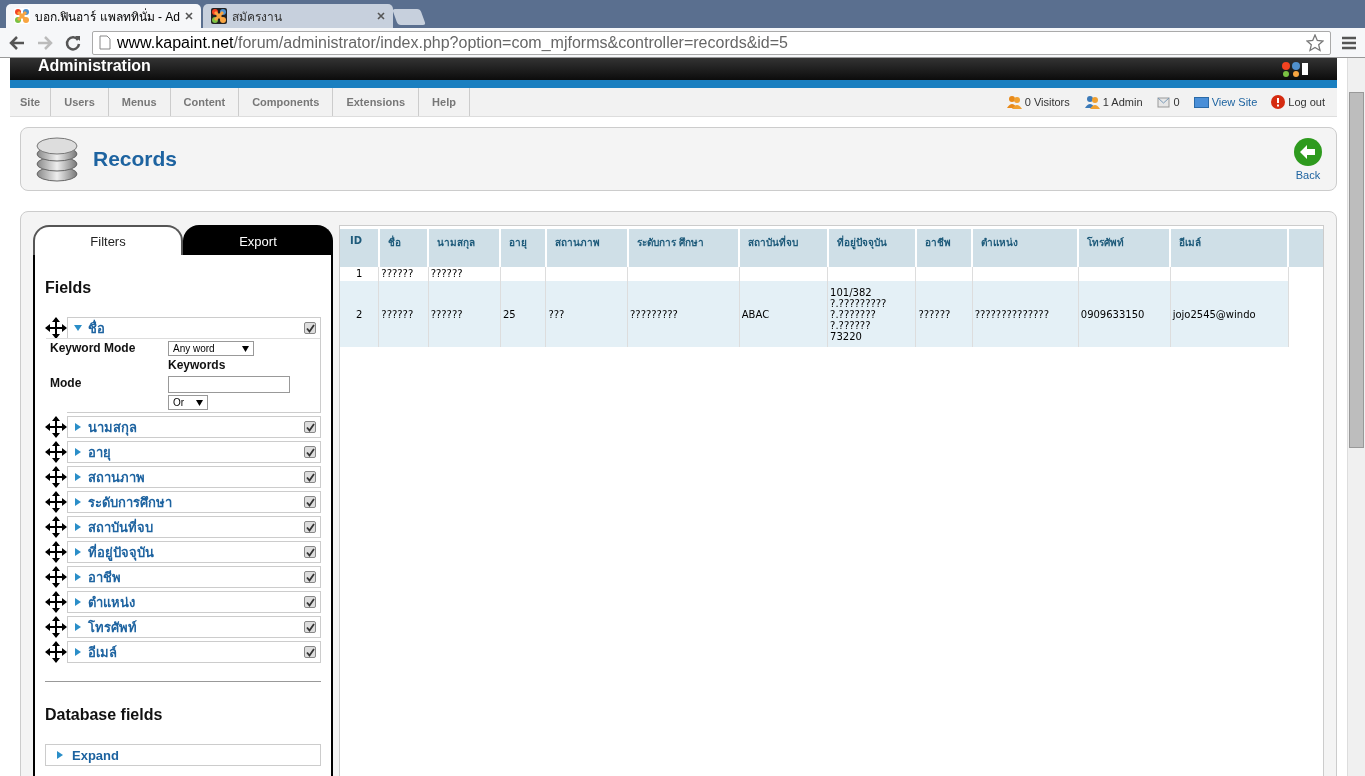 This screenshot has width=1365, height=776. Describe the element at coordinates (258, 240) in the screenshot. I see `panel-tab: Export` at that location.